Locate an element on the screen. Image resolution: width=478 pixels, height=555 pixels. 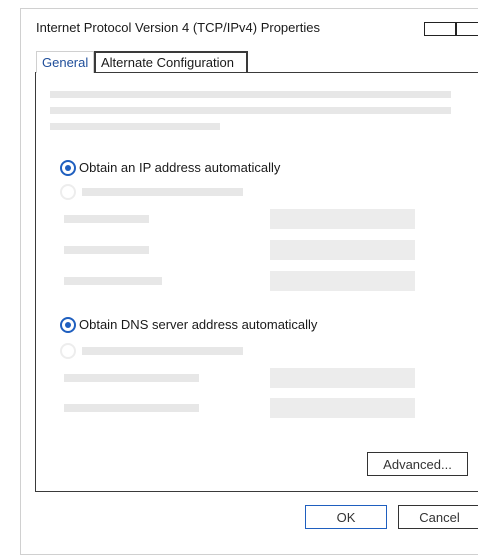
use-dns-manual-label-placeholder is located at coordinates (162, 351).